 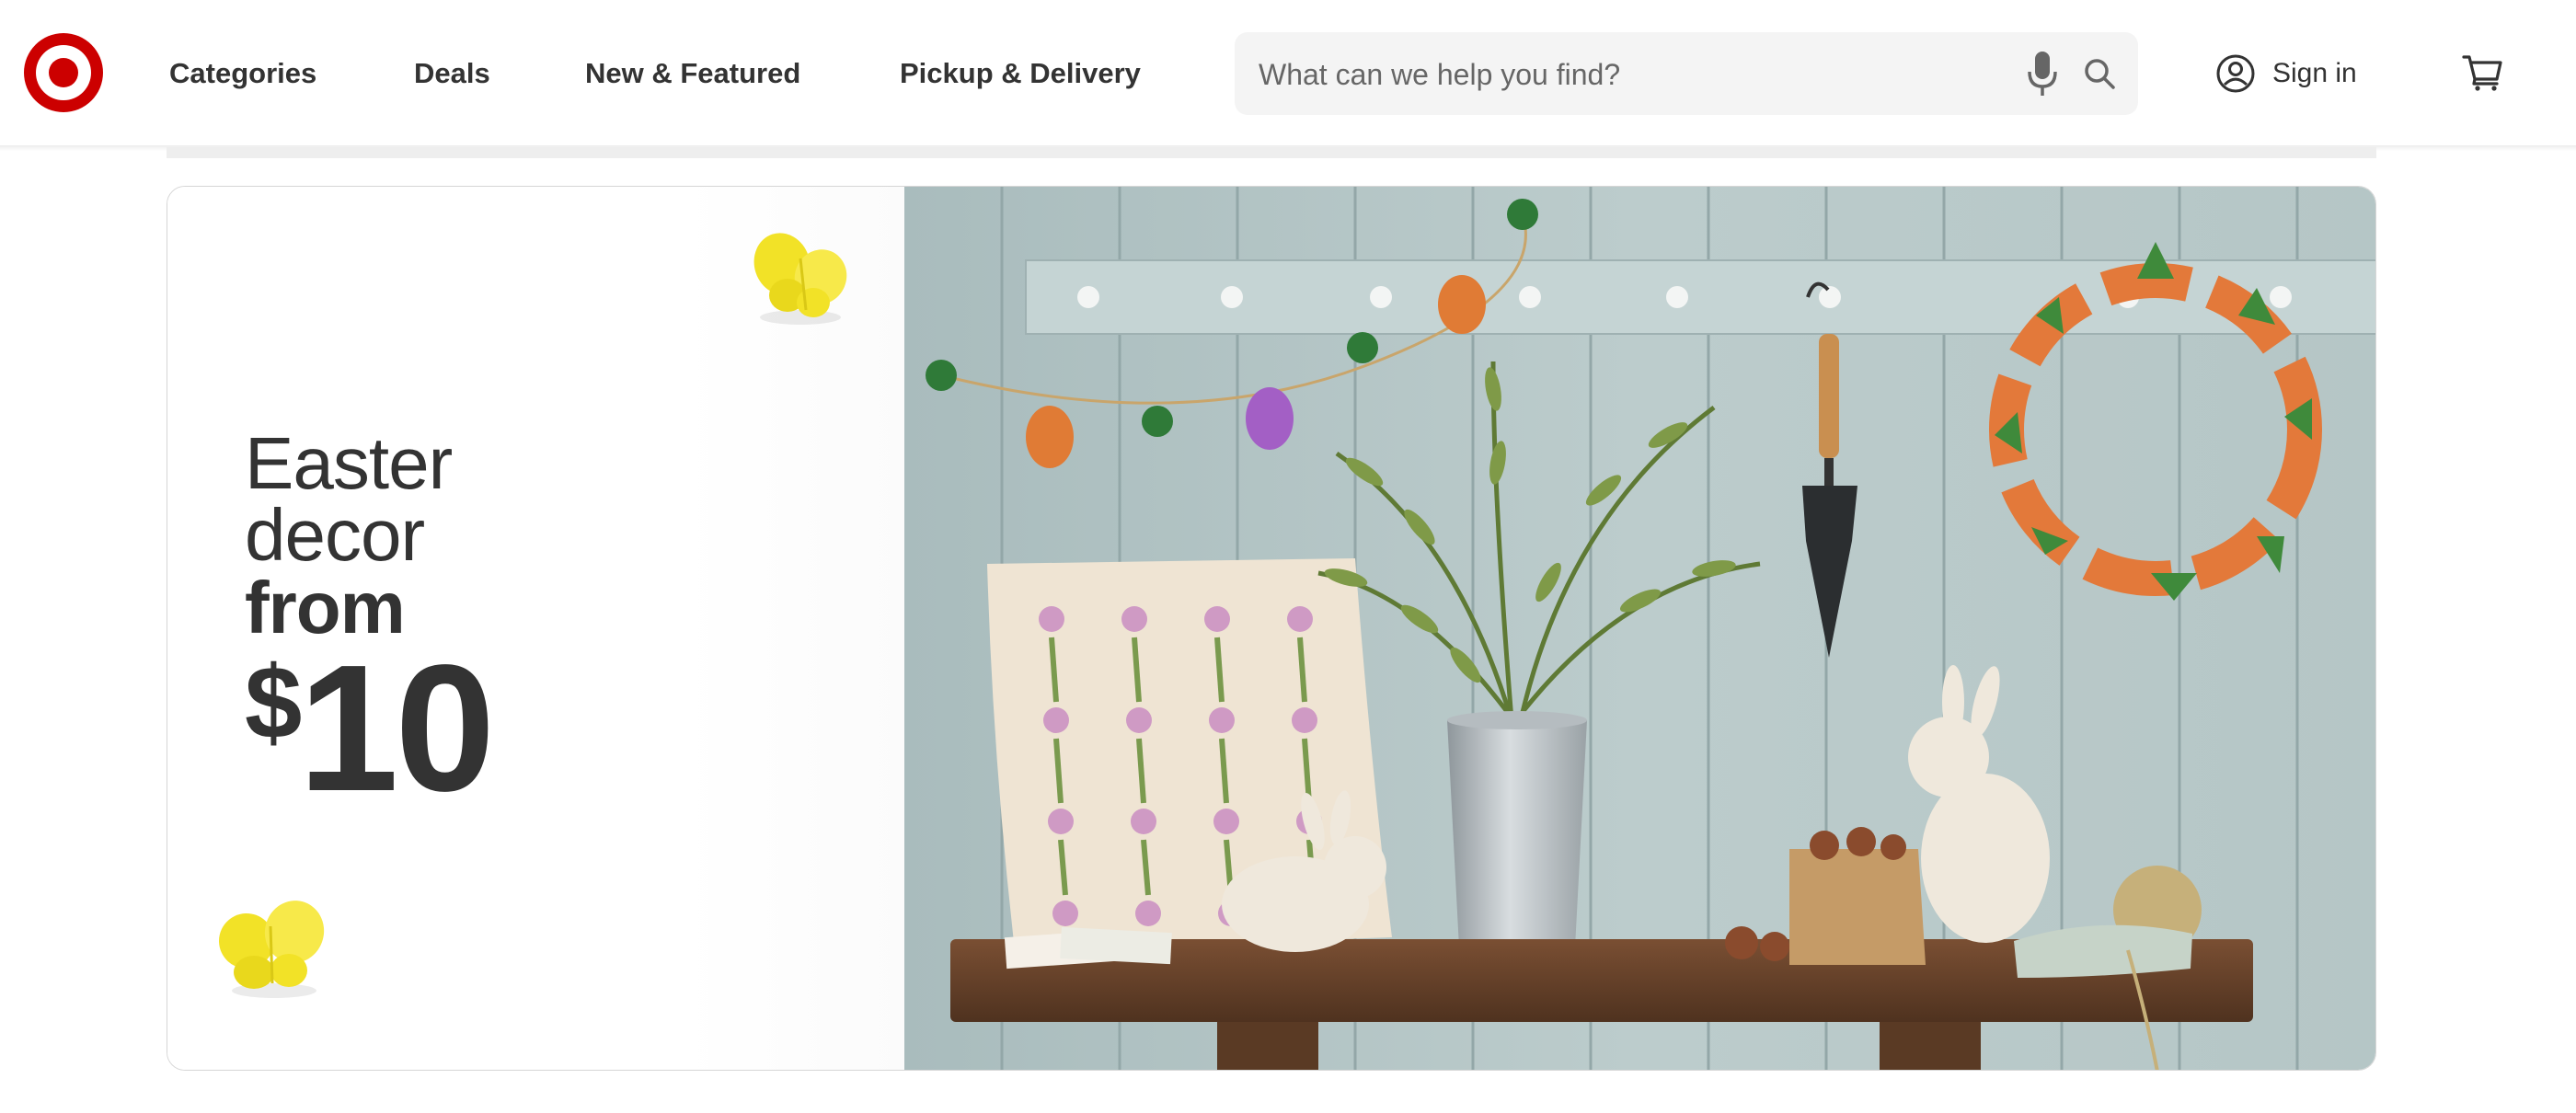 What do you see at coordinates (1020, 74) in the screenshot?
I see `nav-pickup-delivery: Pickup & Delivery` at bounding box center [1020, 74].